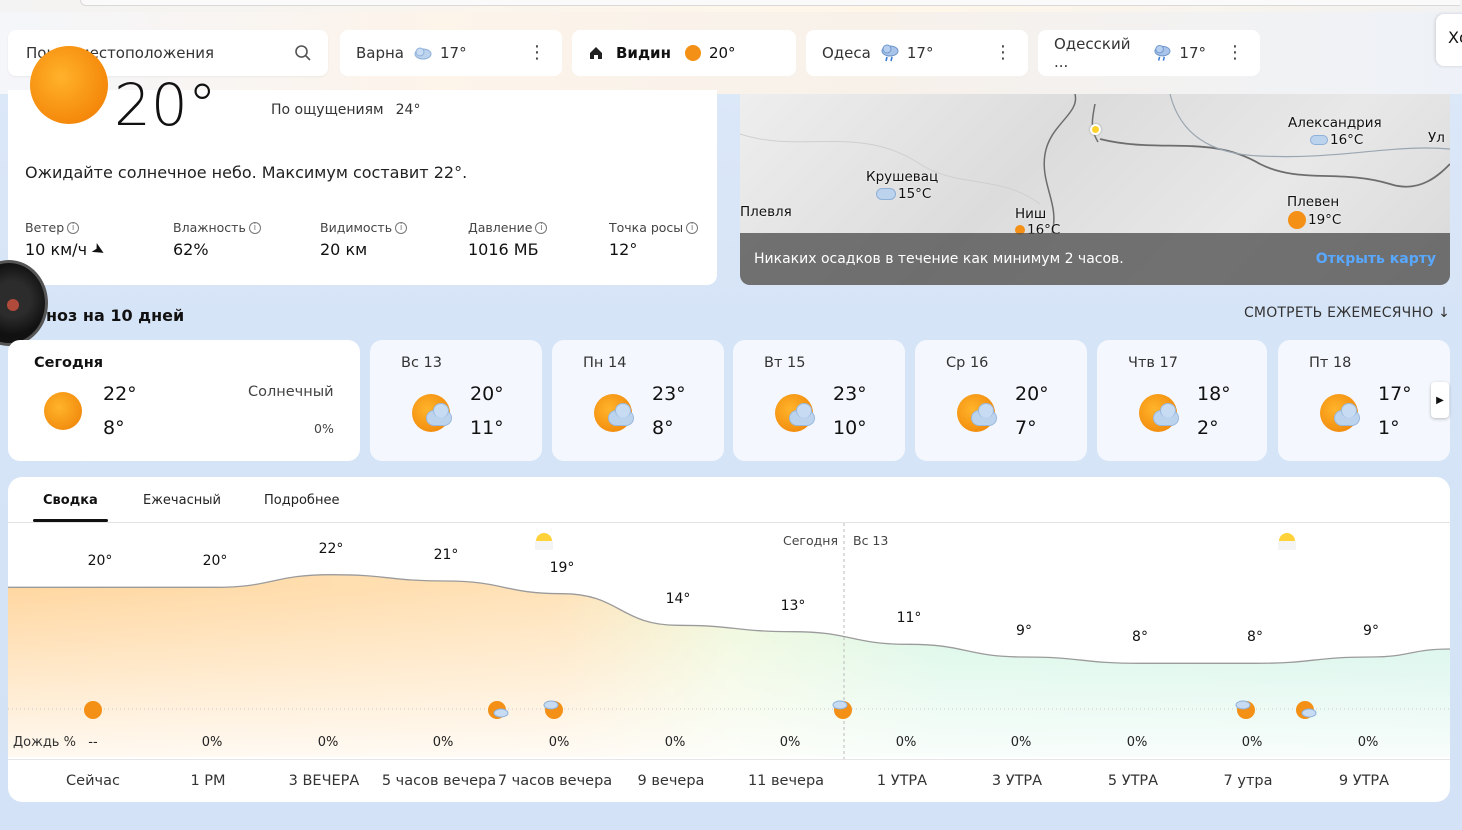 The image size is (1462, 830). Describe the element at coordinates (344, 249) in the screenshot. I see `metric-value: 20 км` at that location.